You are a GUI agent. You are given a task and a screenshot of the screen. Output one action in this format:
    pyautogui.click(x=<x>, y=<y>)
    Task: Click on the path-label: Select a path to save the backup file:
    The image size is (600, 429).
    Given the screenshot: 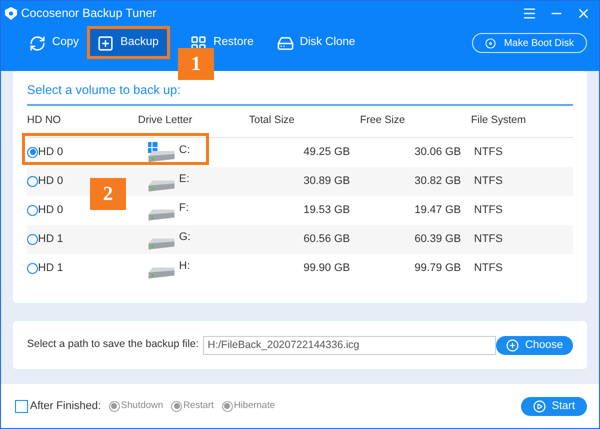 What is the action you would take?
    pyautogui.click(x=113, y=344)
    